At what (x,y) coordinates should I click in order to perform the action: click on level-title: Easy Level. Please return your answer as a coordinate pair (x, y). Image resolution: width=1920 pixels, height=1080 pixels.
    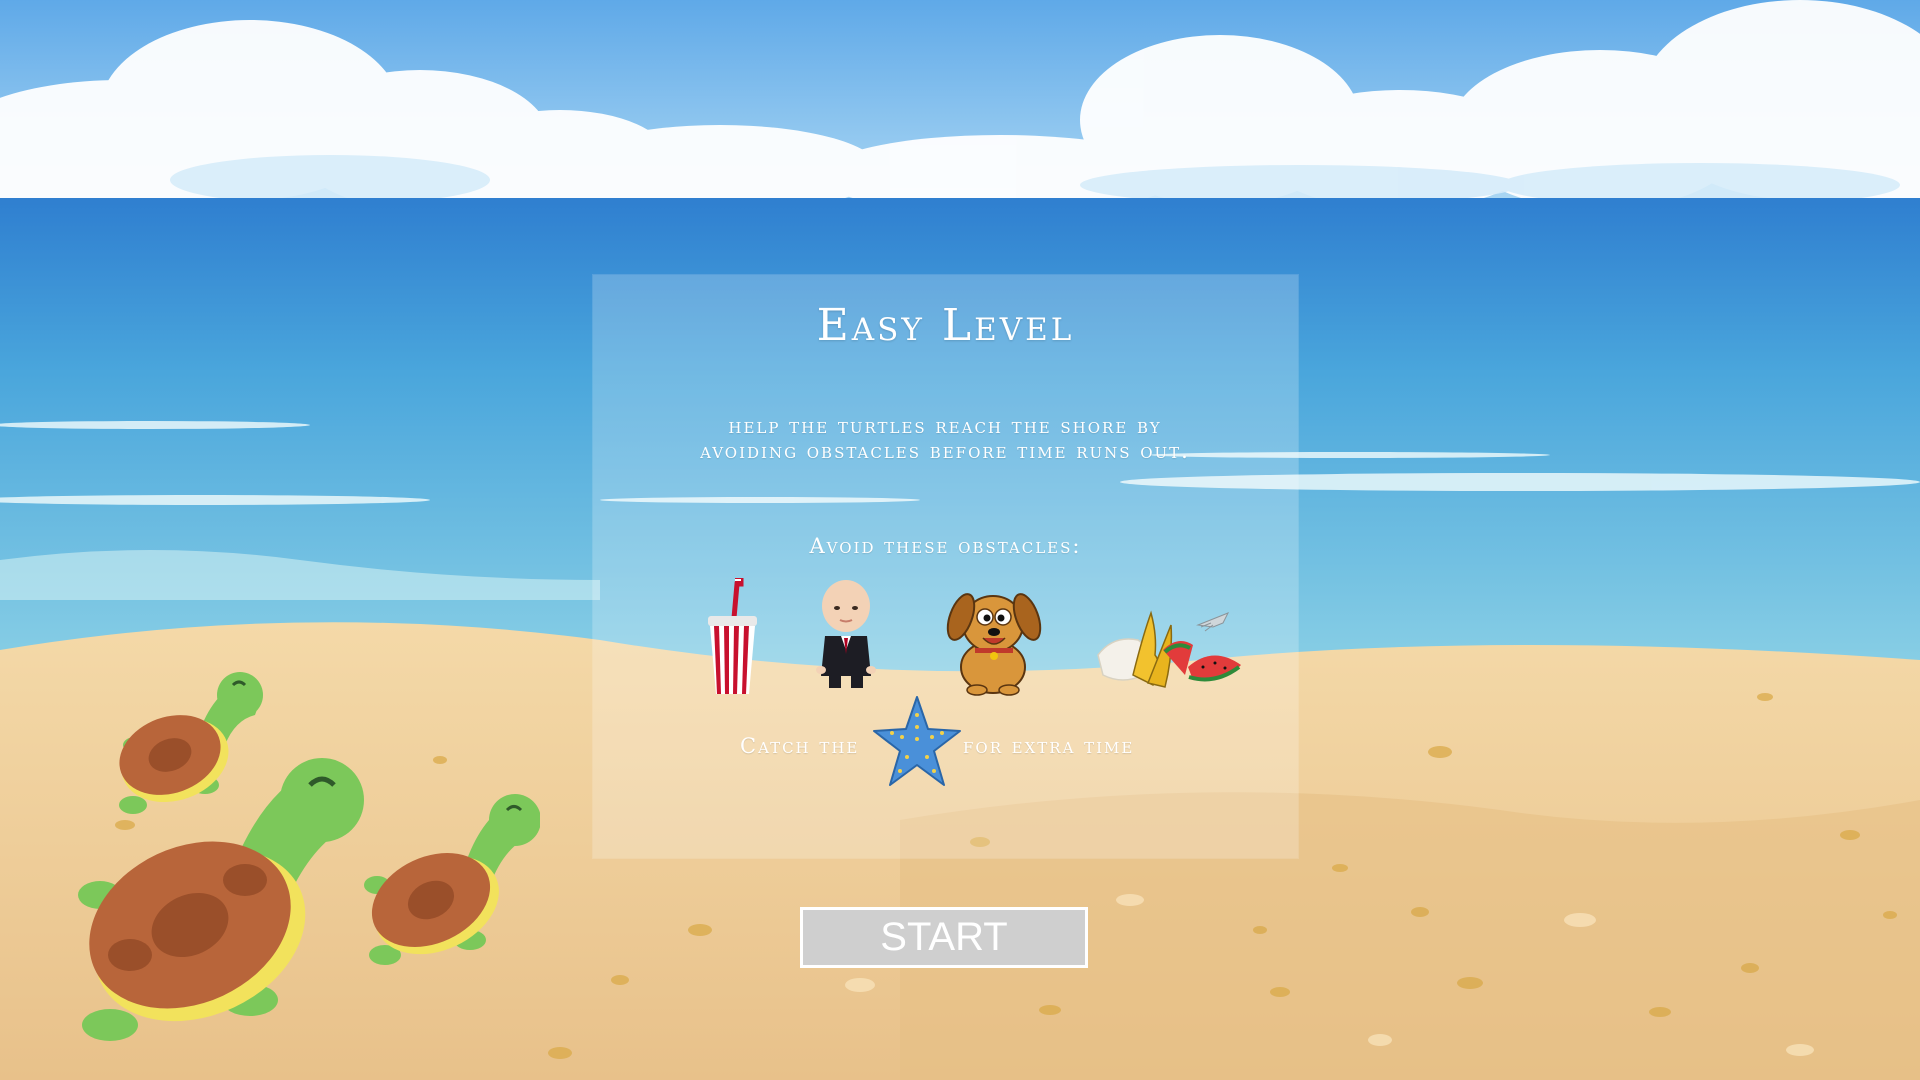
    Looking at the image, I should click on (945, 325).